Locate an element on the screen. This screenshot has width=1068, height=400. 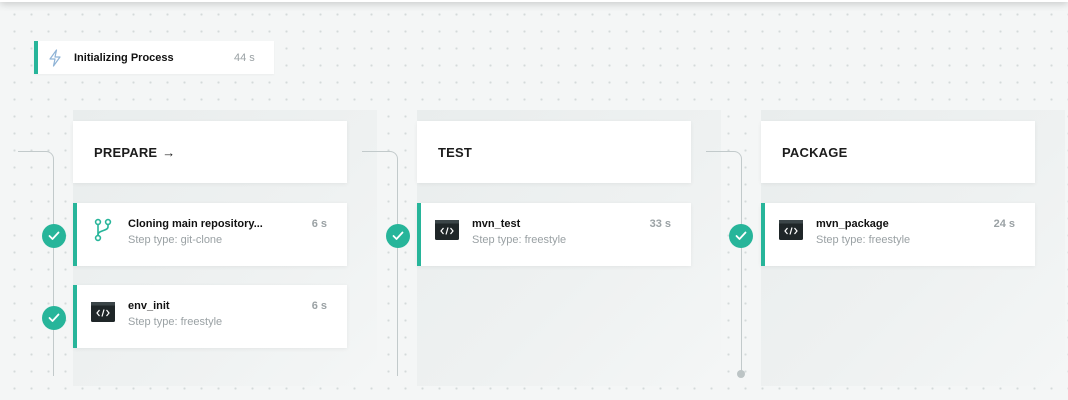
init-duration: 44 s is located at coordinates (244, 57).